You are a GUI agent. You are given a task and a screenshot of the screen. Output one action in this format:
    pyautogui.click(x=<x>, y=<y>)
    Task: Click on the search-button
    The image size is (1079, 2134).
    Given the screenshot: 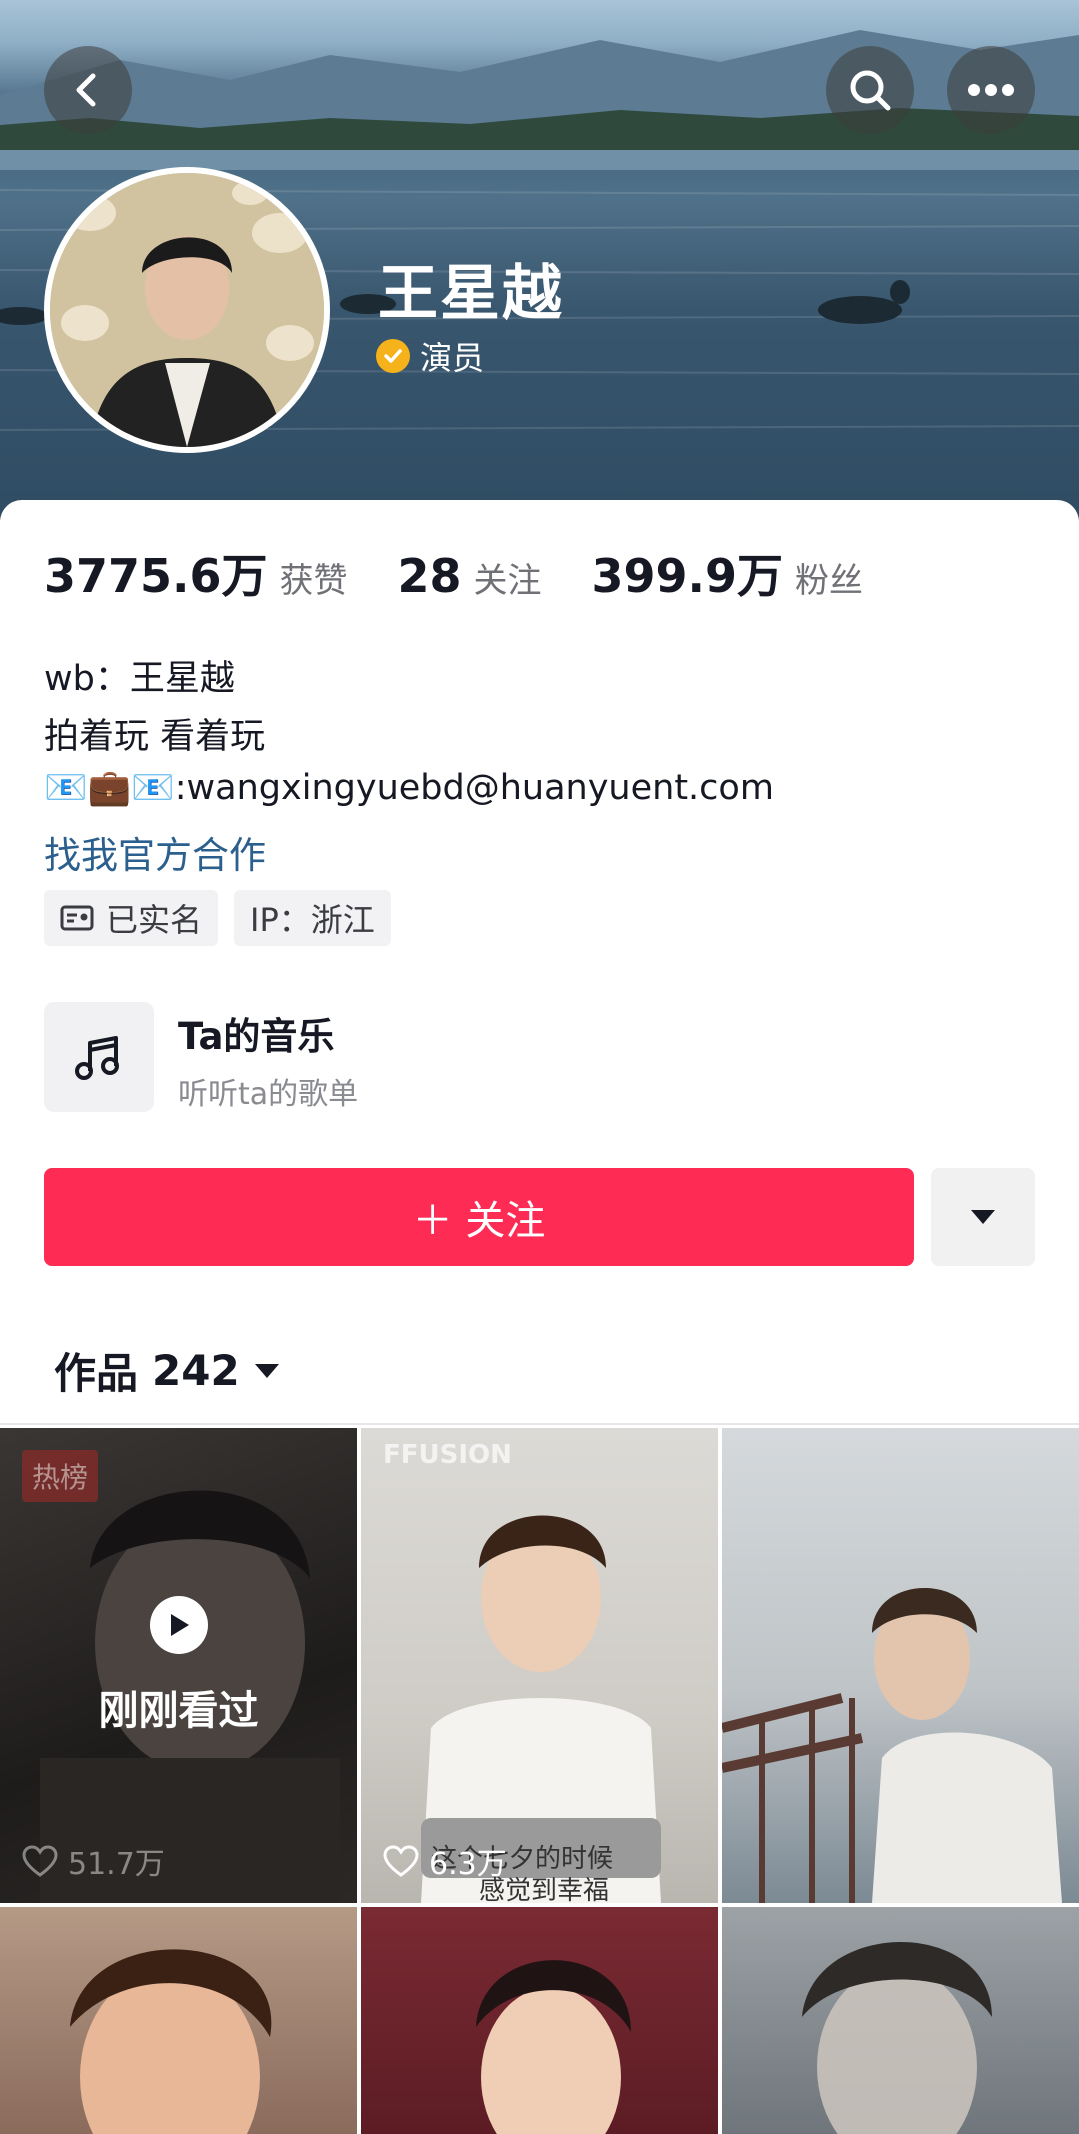 What is the action you would take?
    pyautogui.click(x=870, y=90)
    